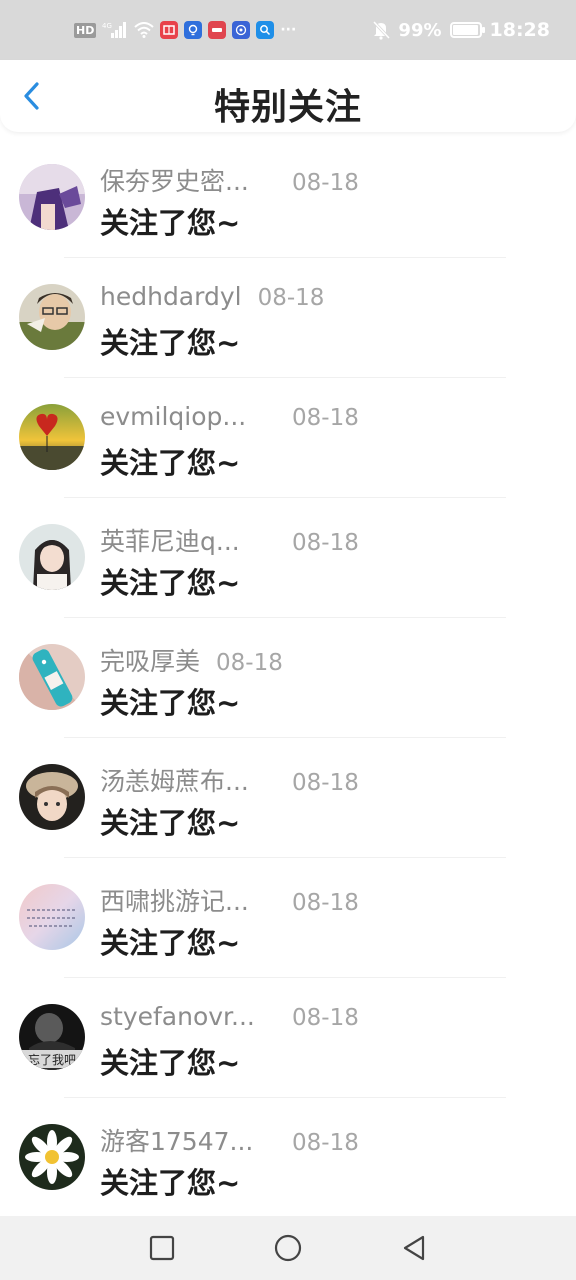  I want to click on name-row: 英菲尼迪q... 08-18, so click(229, 540).